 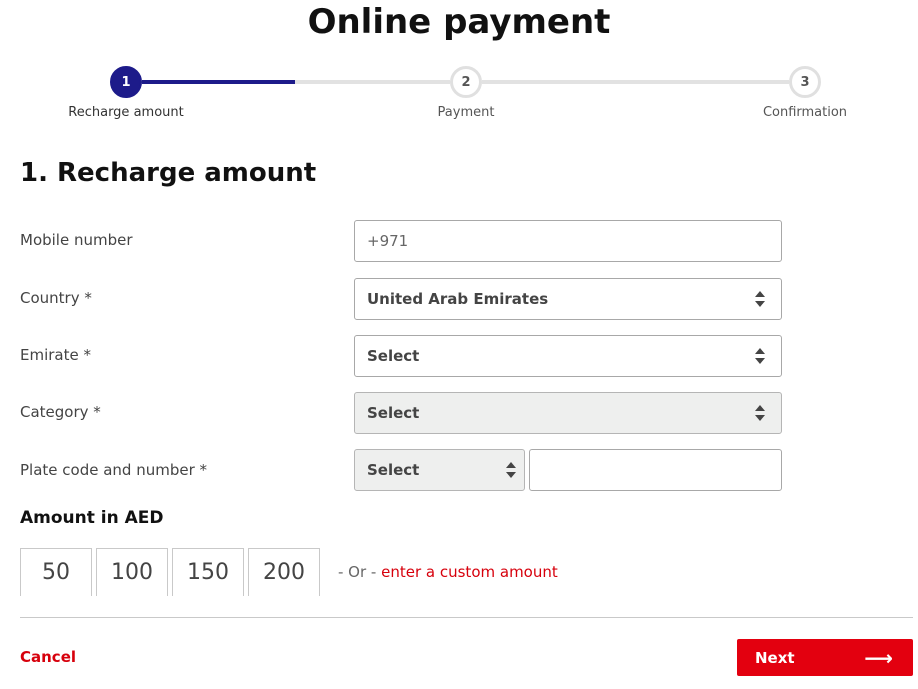 What do you see at coordinates (208, 572) in the screenshot?
I see `amount-option-150: 150` at bounding box center [208, 572].